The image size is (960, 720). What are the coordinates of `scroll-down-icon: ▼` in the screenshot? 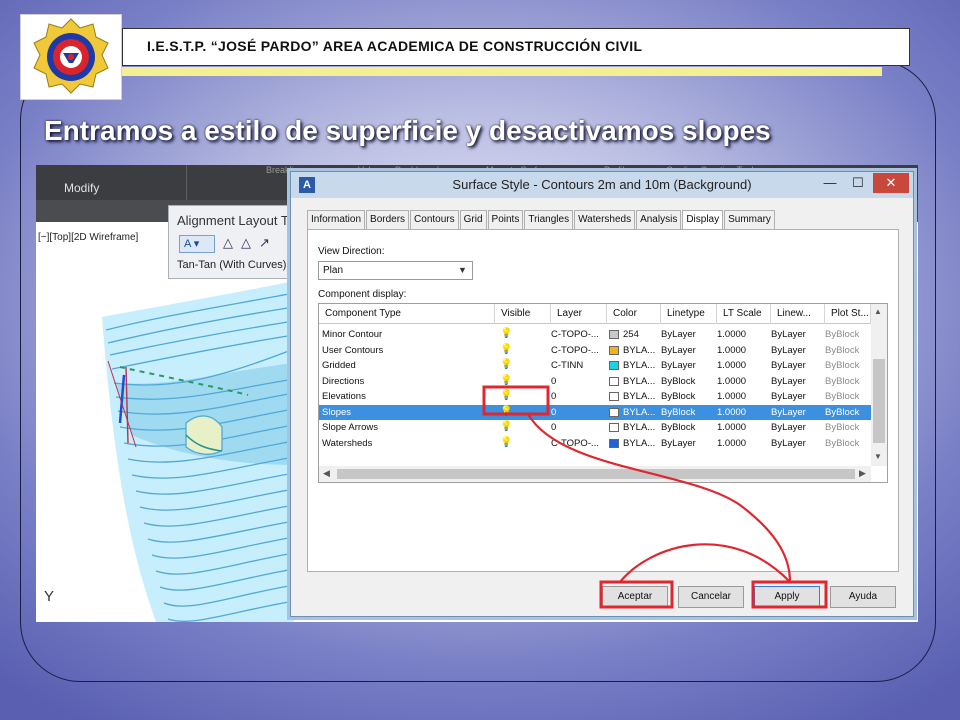 It's located at (878, 456).